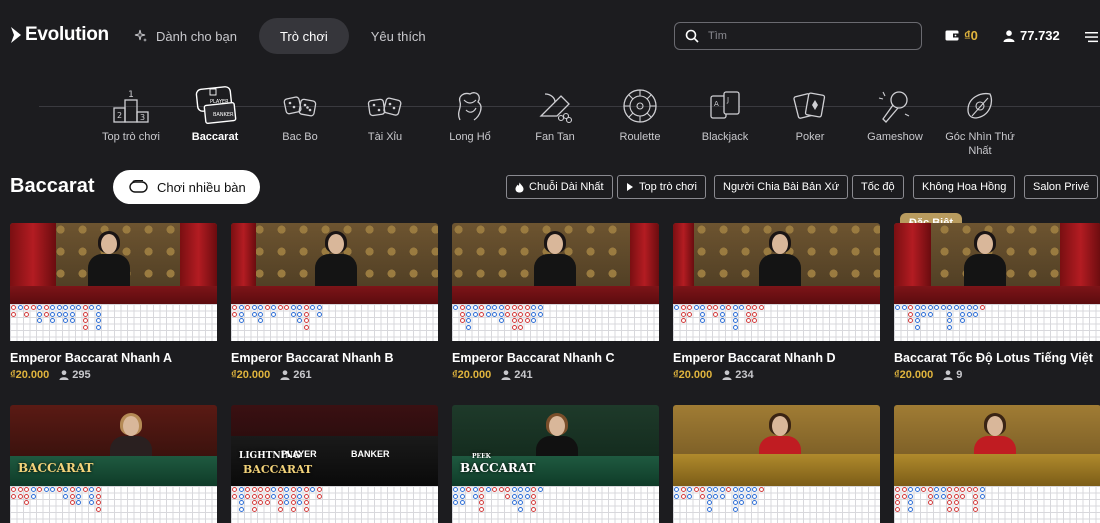 This screenshot has width=1100, height=523. I want to click on search-box, so click(798, 36).